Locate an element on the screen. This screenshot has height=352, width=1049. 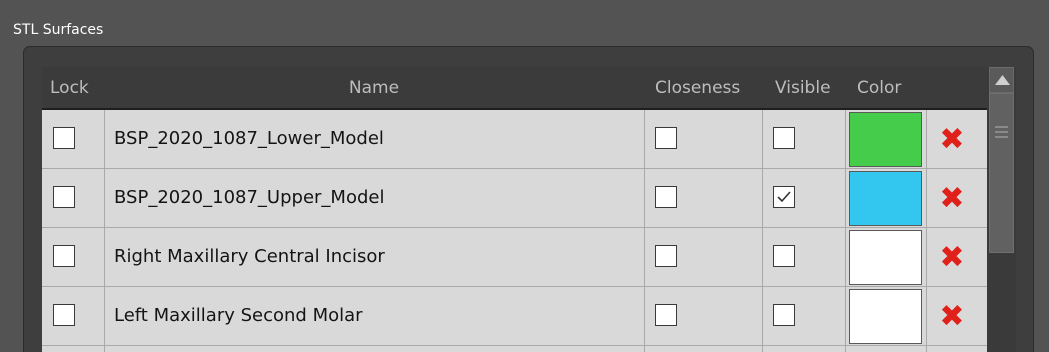
column-header-name: Name is located at coordinates (374, 88).